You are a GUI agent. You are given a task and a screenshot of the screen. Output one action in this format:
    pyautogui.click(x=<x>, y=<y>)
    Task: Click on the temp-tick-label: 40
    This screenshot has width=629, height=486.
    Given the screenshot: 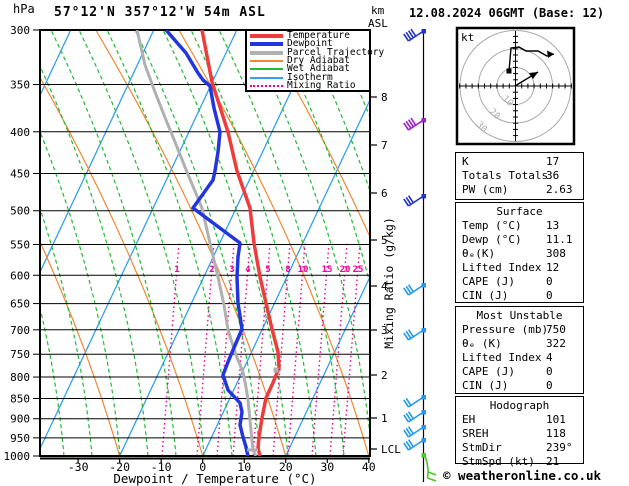 What is the action you would take?
    pyautogui.click(x=369, y=467)
    